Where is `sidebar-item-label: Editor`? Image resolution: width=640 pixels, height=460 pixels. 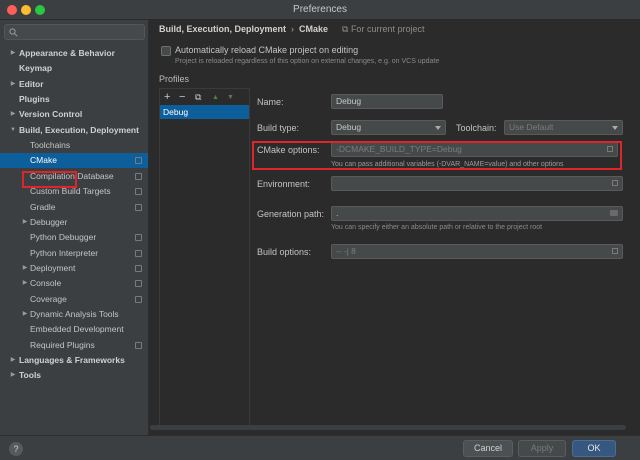 sidebar-item-label: Editor is located at coordinates (31, 84).